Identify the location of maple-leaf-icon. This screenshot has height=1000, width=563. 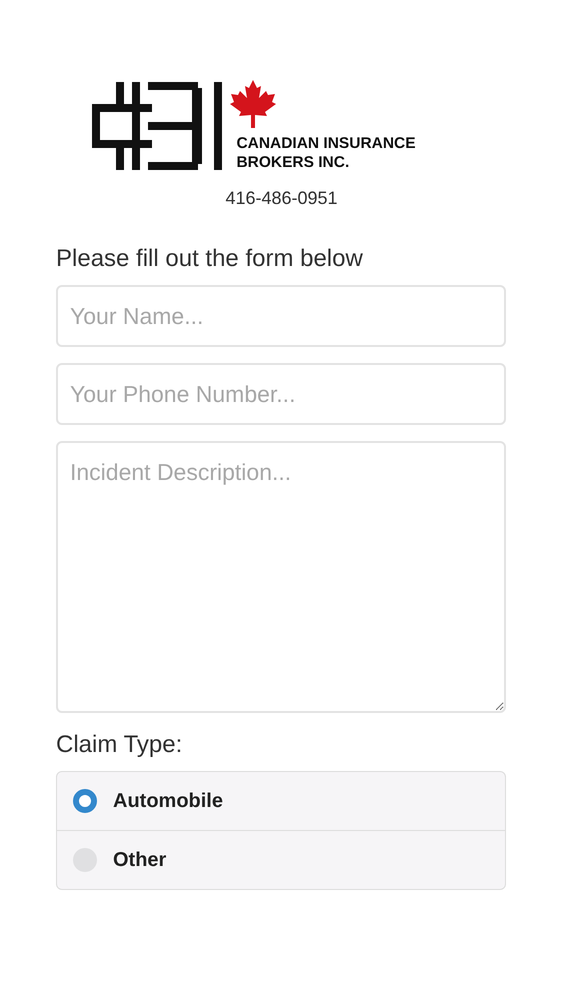
(253, 104).